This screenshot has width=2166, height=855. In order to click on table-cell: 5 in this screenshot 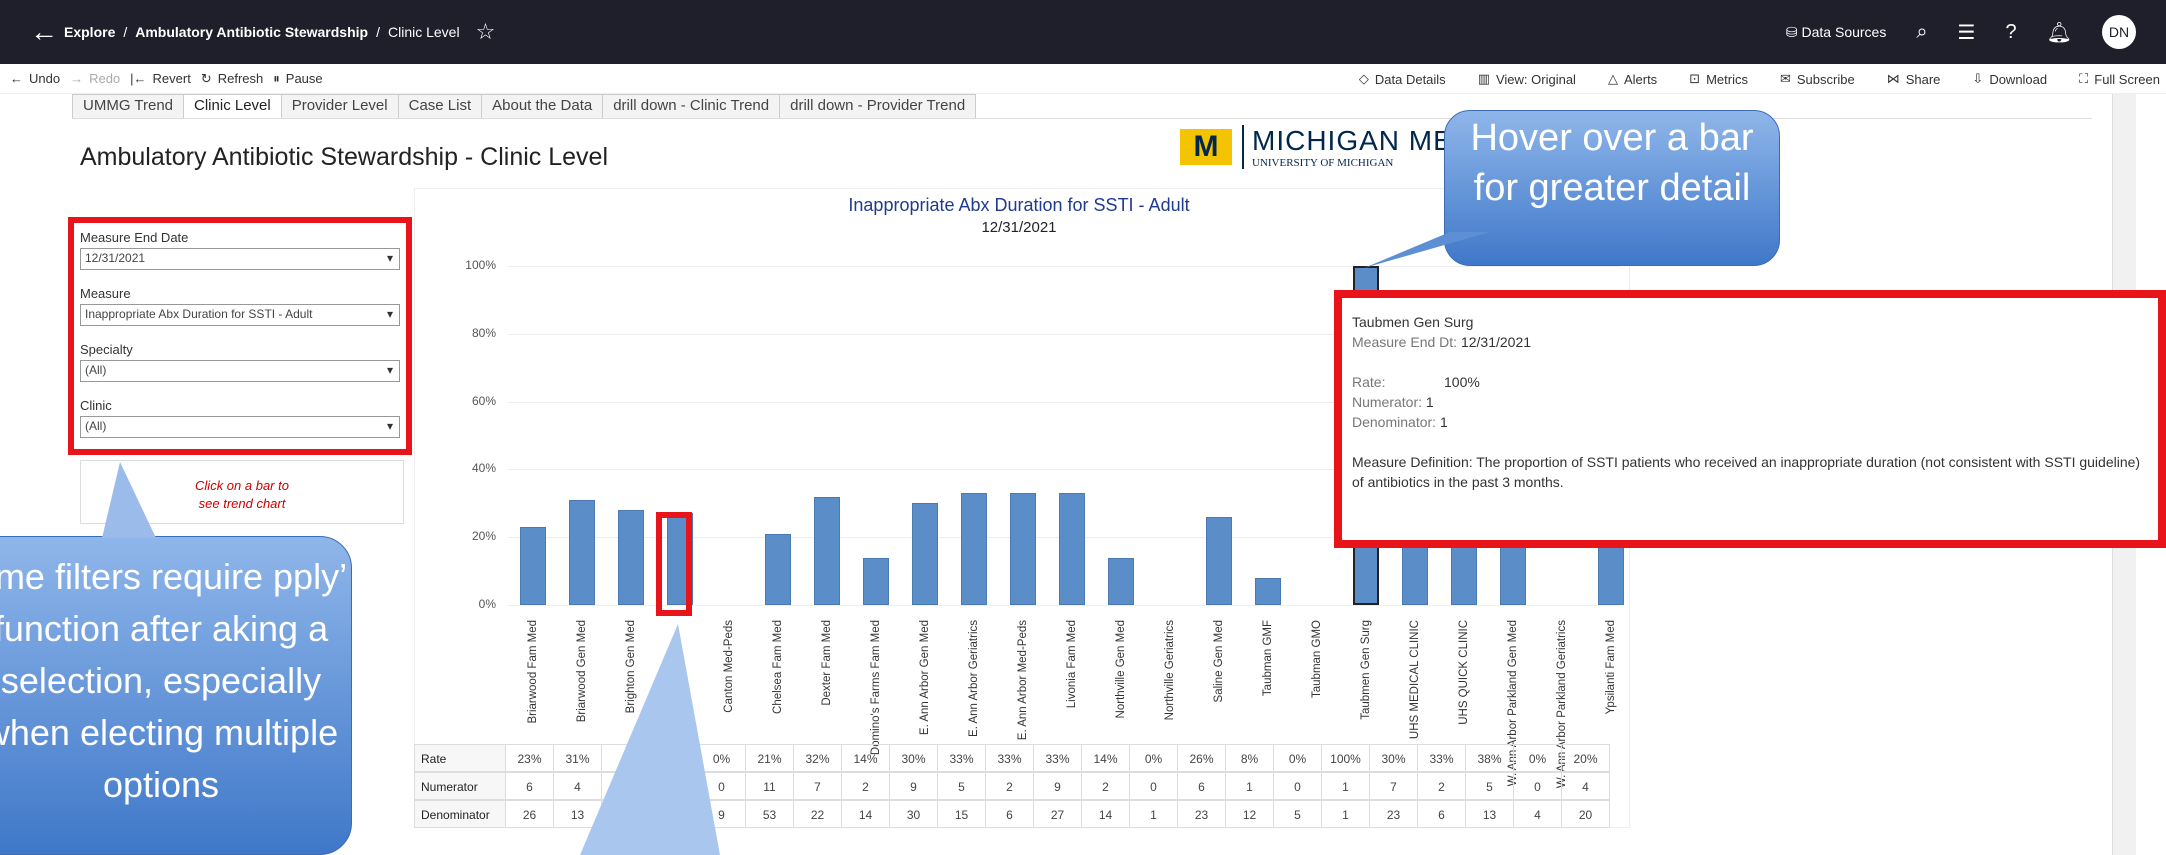, I will do `click(1297, 814)`.